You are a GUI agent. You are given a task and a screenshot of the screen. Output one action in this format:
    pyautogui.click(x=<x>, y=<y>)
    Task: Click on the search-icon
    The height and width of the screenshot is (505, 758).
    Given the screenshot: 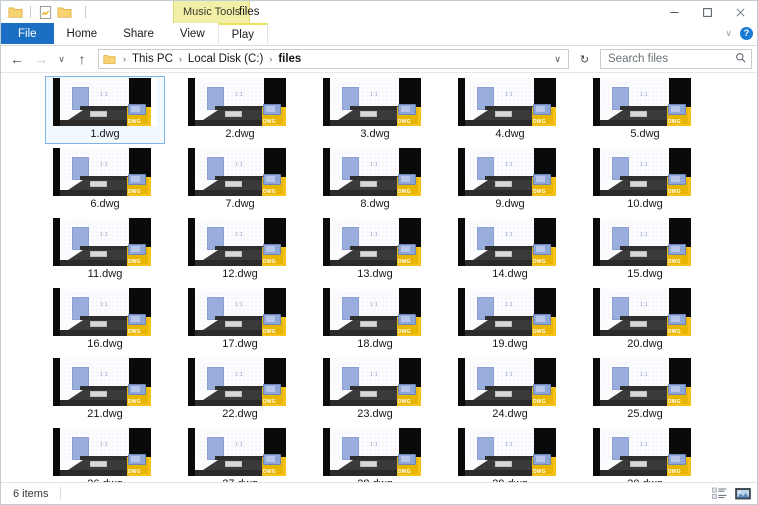 What is the action you would take?
    pyautogui.click(x=741, y=59)
    